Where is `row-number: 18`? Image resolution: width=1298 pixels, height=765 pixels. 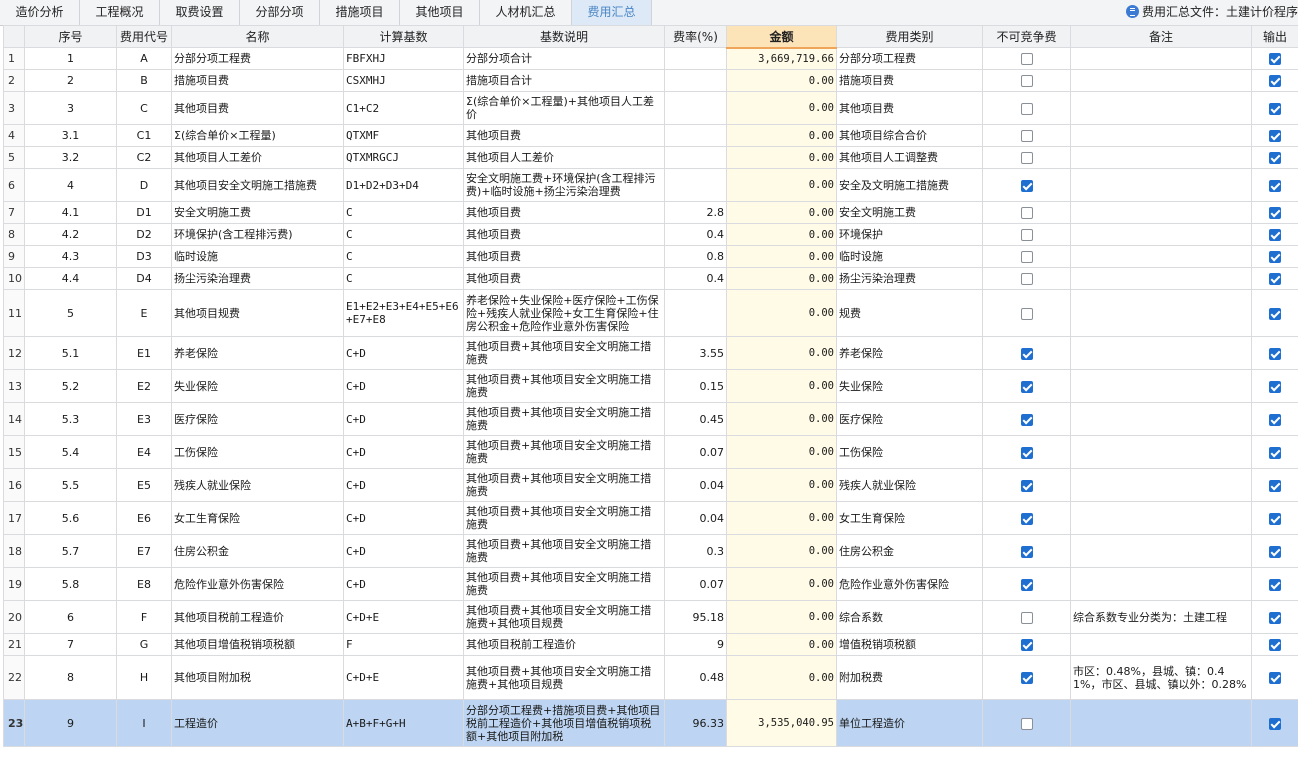 row-number: 18 is located at coordinates (14, 551).